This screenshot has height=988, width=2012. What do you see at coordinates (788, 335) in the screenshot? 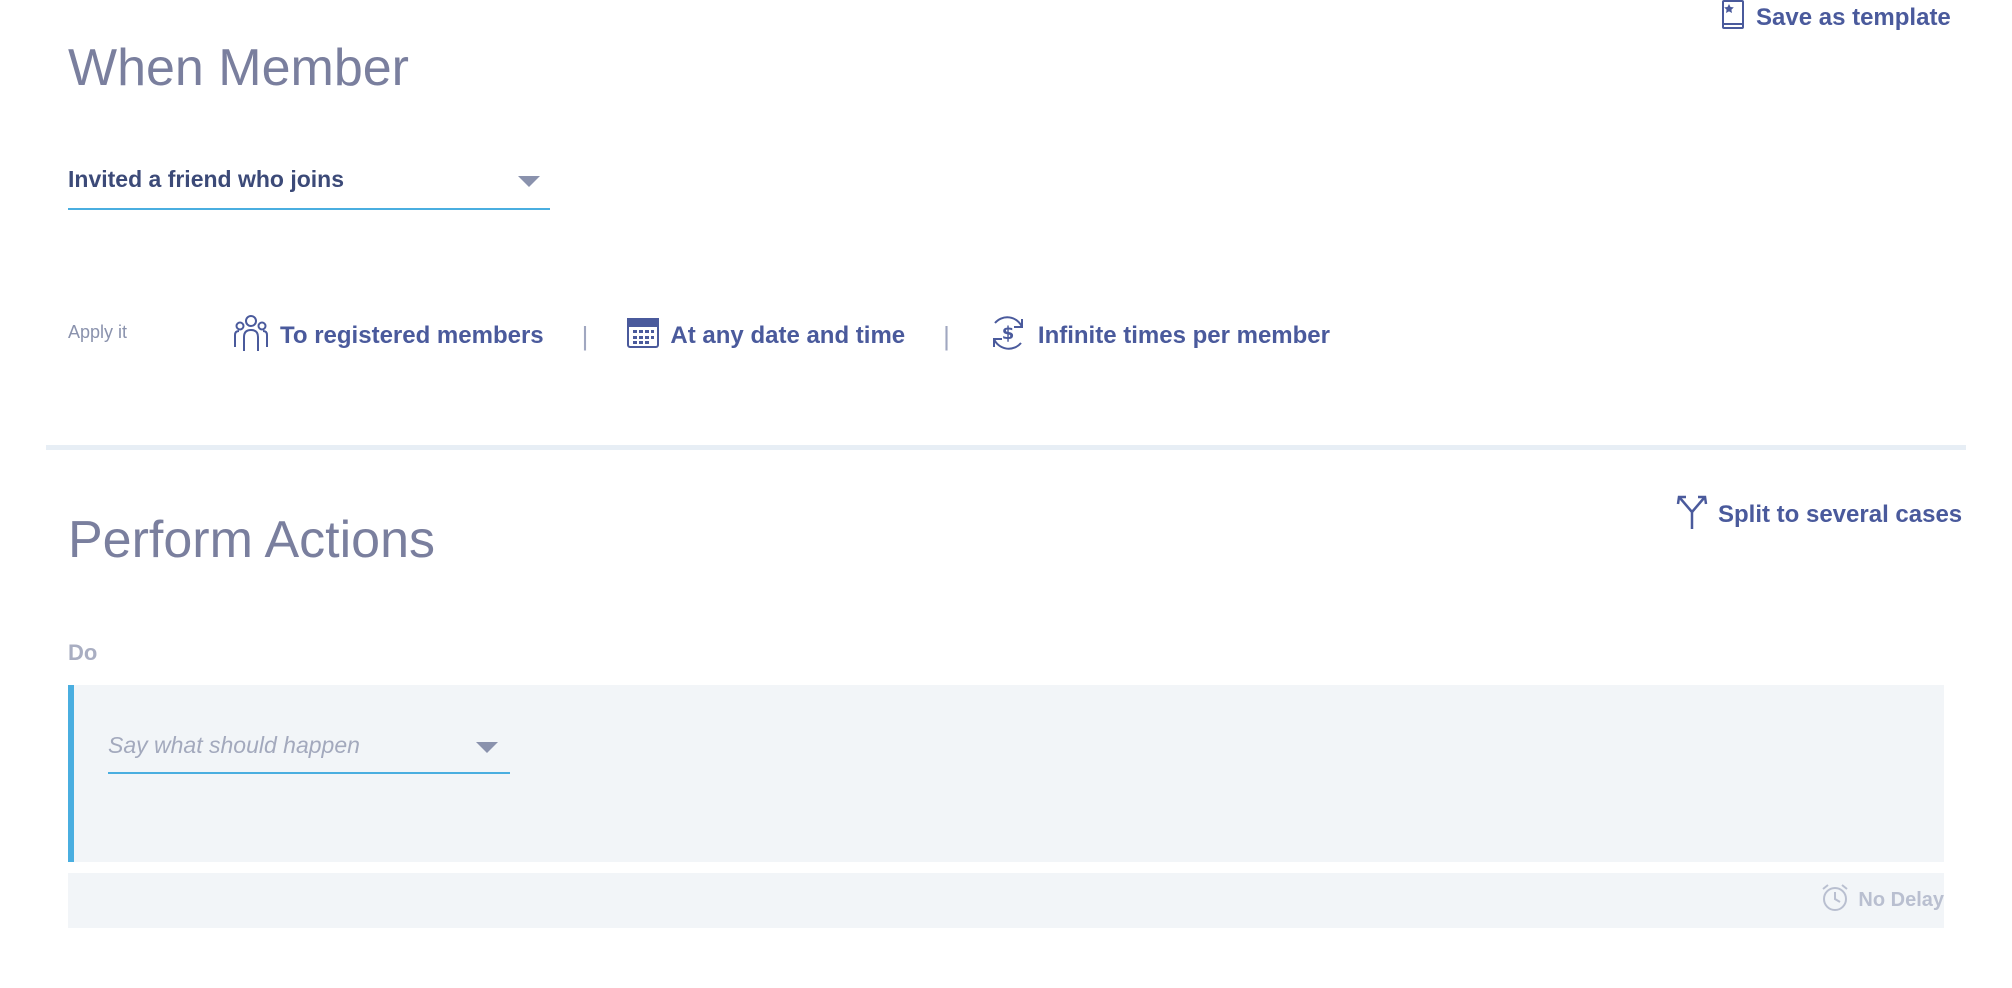
I see `apply-option-datetime-label: At any date and time` at bounding box center [788, 335].